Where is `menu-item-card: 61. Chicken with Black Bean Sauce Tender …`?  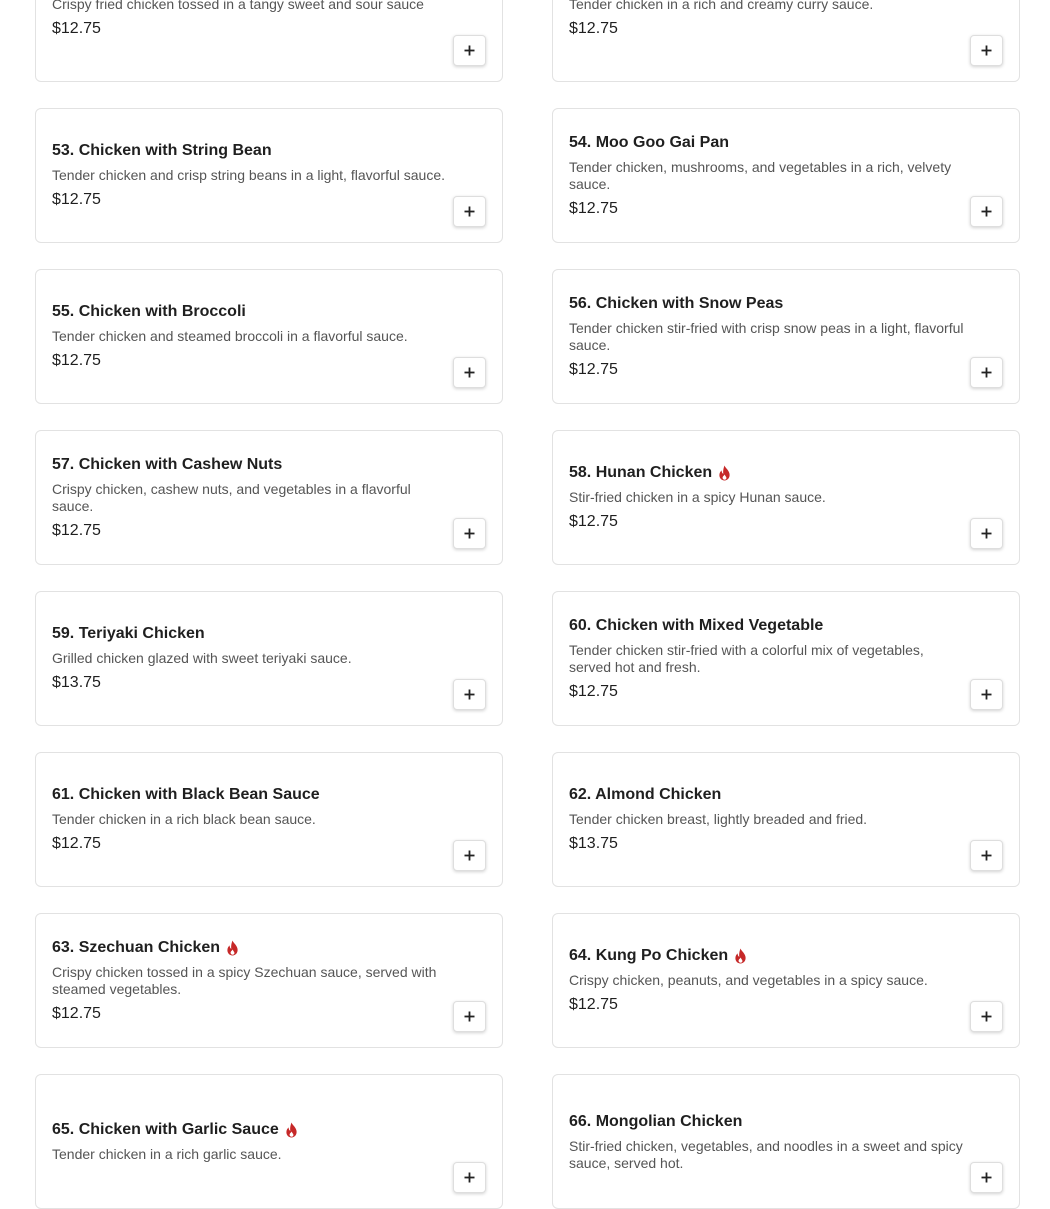
menu-item-card: 61. Chicken with Black Bean Sauce Tender … is located at coordinates (269, 819).